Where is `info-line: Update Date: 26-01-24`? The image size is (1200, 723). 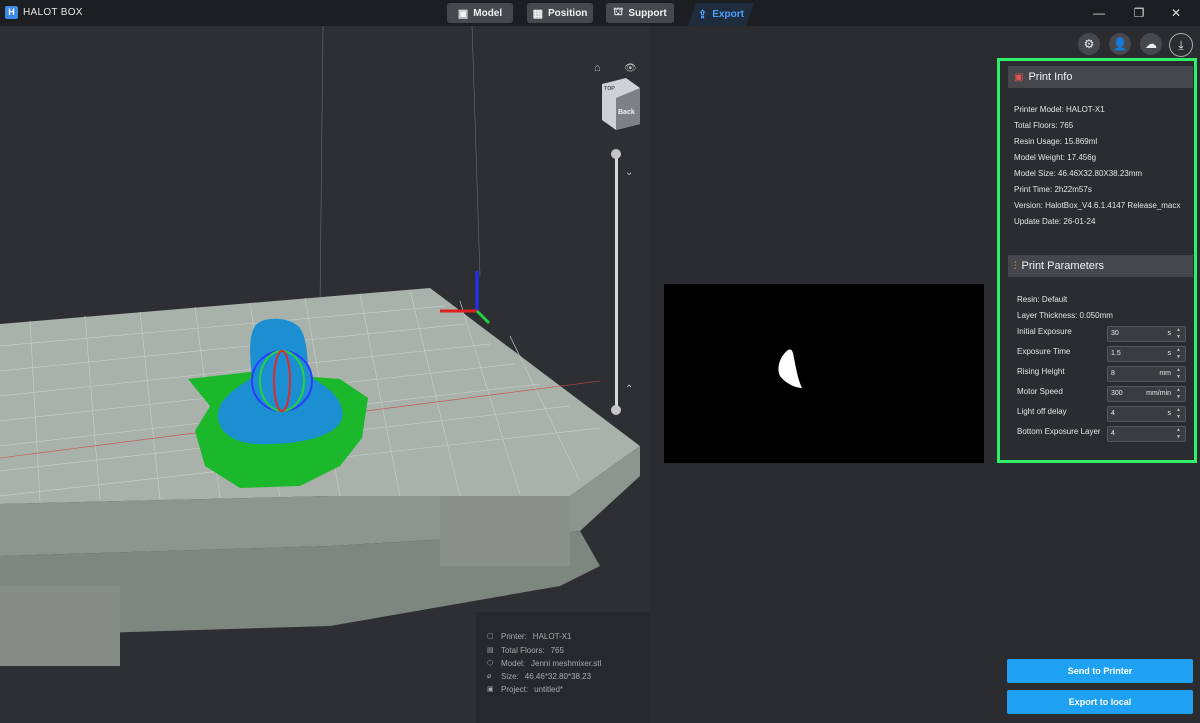
info-line: Update Date: 26-01-24 is located at coordinates (1055, 221).